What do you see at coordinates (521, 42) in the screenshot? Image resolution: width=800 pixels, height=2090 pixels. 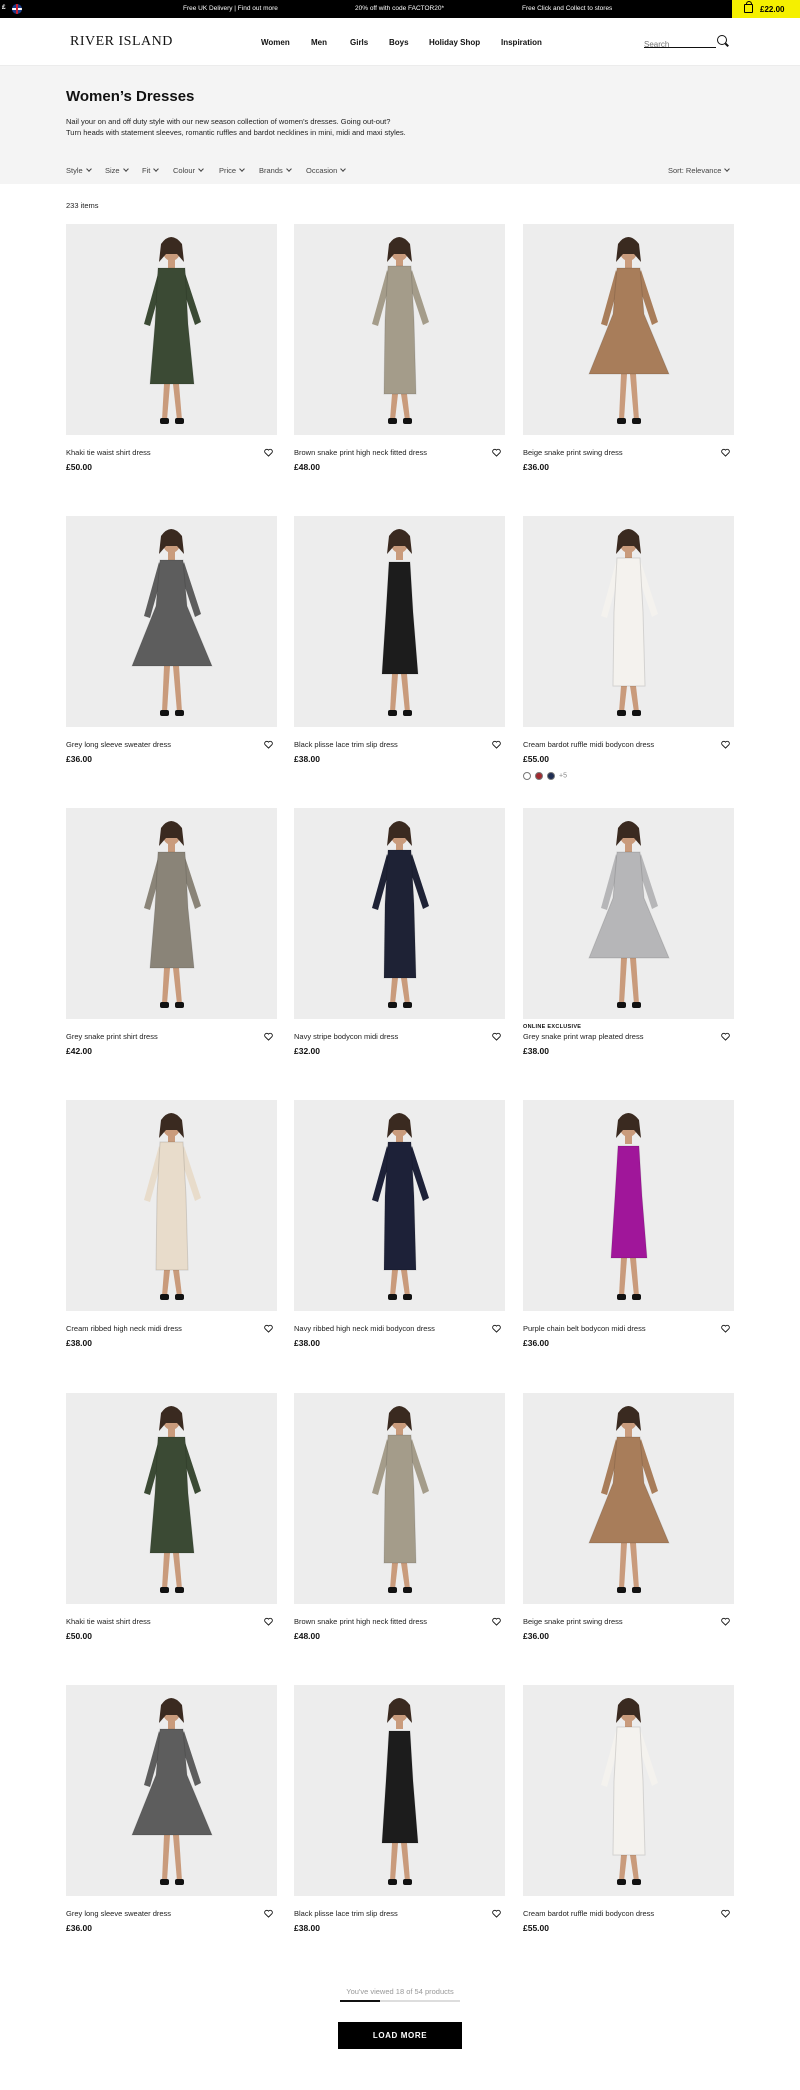 I see `nav-inspiration: Inspiration` at bounding box center [521, 42].